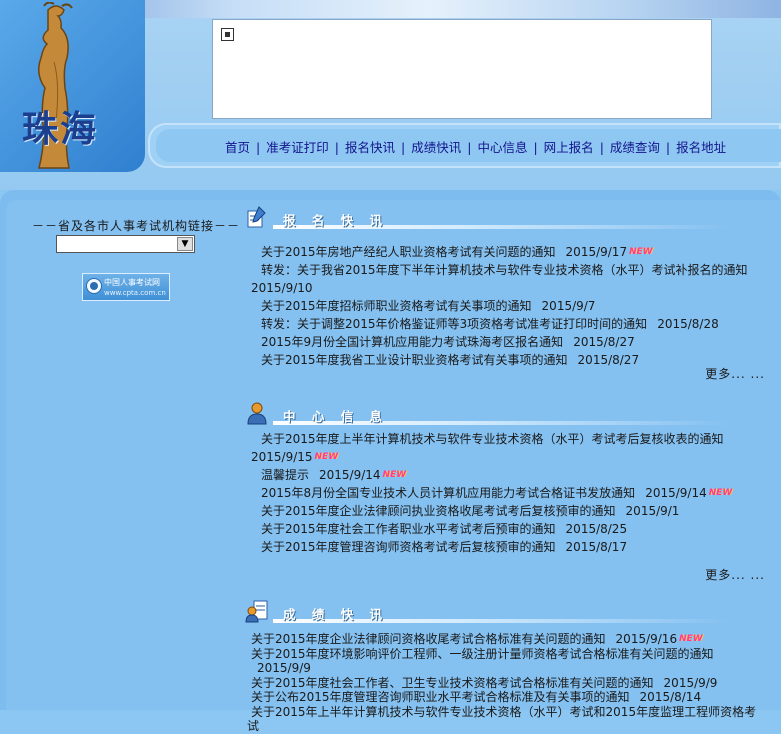 This screenshot has height=734, width=781. I want to click on news-item-link: 关于2015年度企业法律顾问执业资格收尾考试考后复核预审的通知, so click(438, 511).